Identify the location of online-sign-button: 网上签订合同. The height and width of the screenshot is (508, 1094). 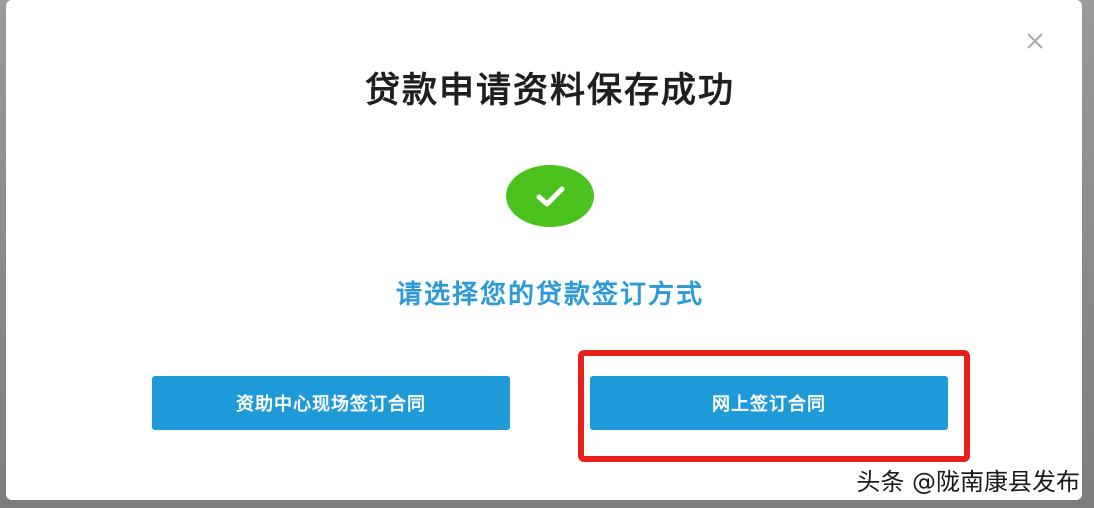
(769, 403).